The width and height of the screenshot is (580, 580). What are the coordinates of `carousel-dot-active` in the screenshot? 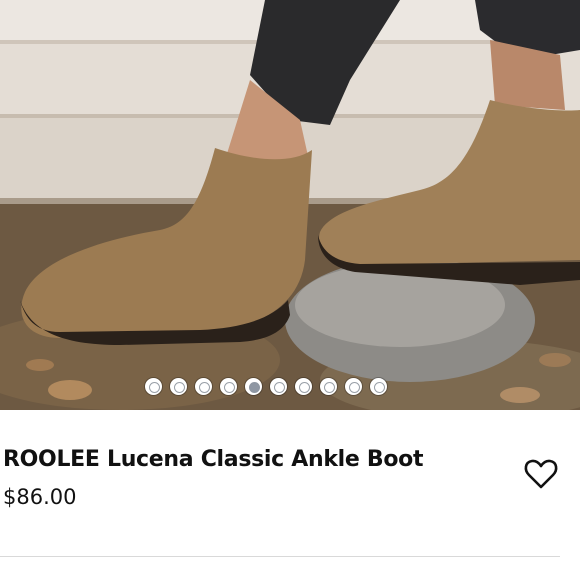 It's located at (253, 386).